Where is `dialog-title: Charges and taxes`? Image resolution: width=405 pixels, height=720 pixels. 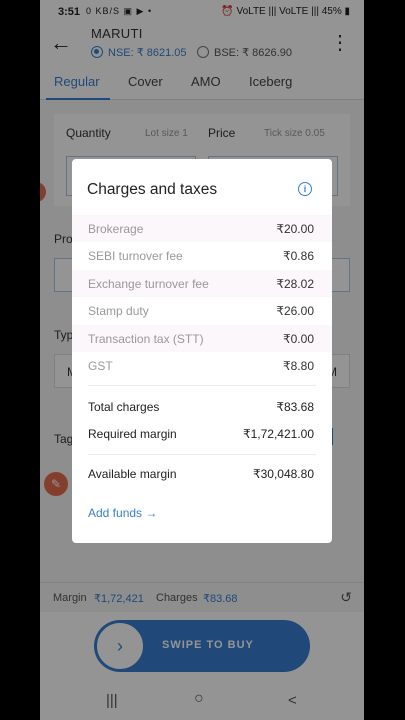
dialog-title: Charges and taxes is located at coordinates (152, 189).